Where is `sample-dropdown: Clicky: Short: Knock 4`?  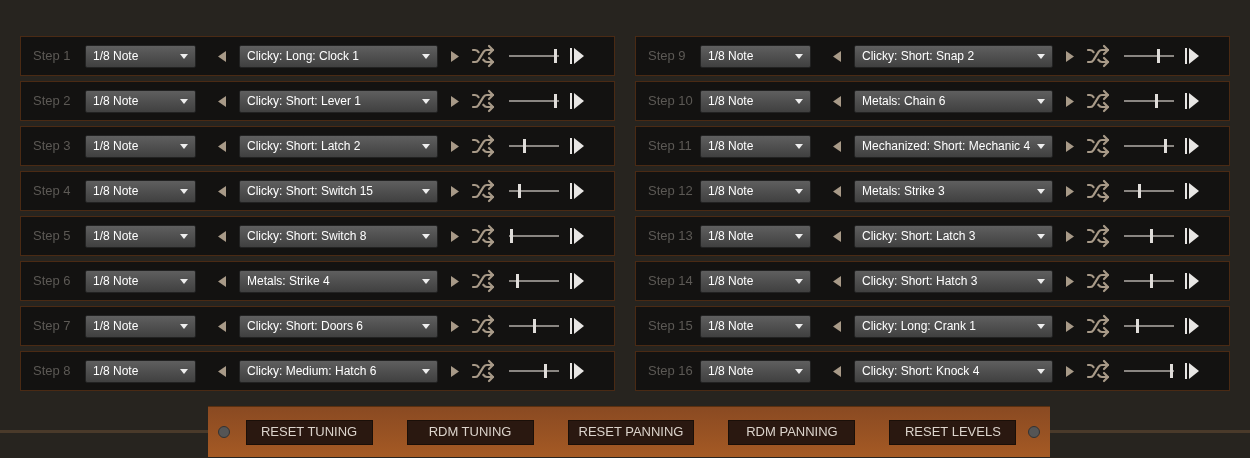 sample-dropdown: Clicky: Short: Knock 4 is located at coordinates (953, 371).